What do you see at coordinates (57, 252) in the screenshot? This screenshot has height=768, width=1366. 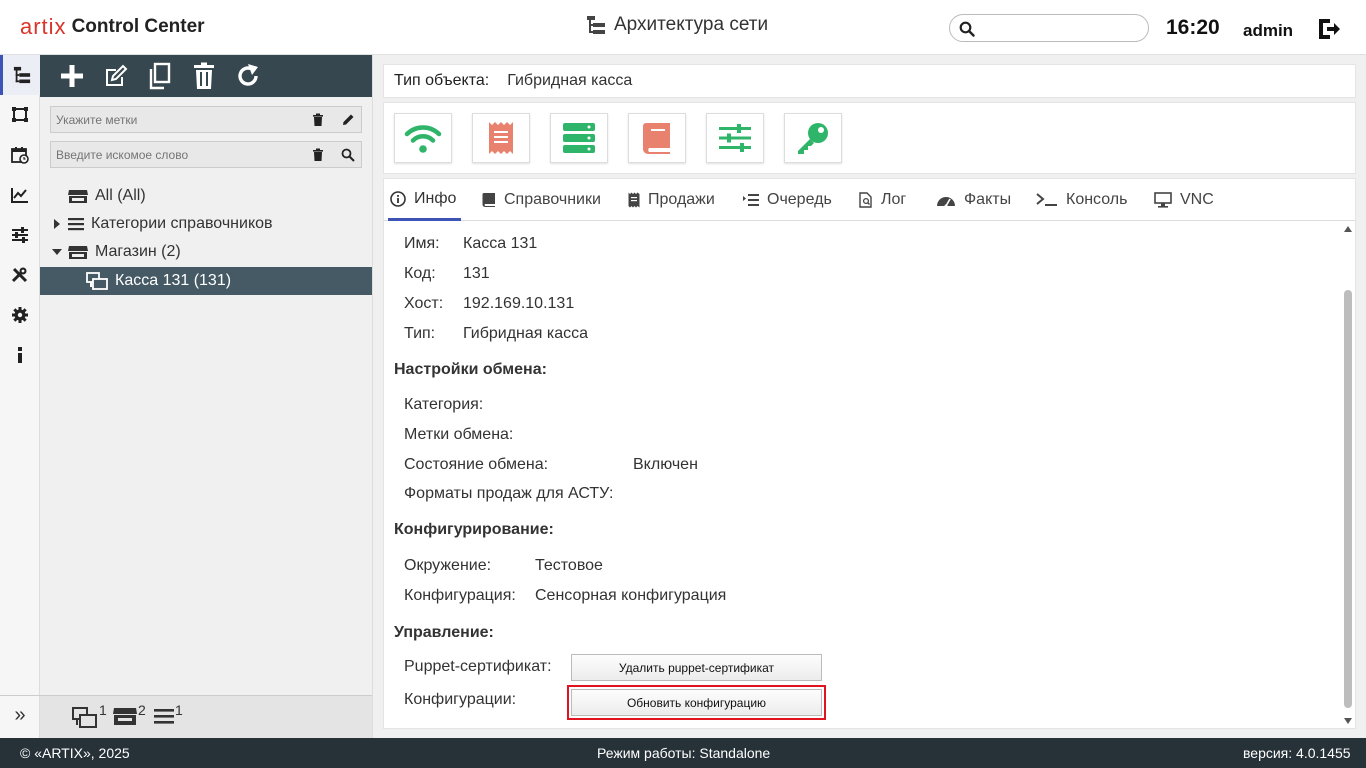 I see `caret-down-icon` at bounding box center [57, 252].